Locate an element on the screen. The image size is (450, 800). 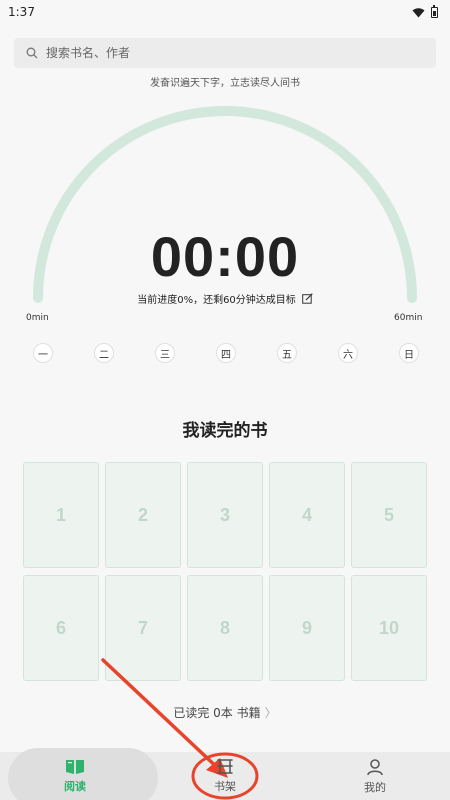
weekday-tue: 二 is located at coordinates (104, 353).